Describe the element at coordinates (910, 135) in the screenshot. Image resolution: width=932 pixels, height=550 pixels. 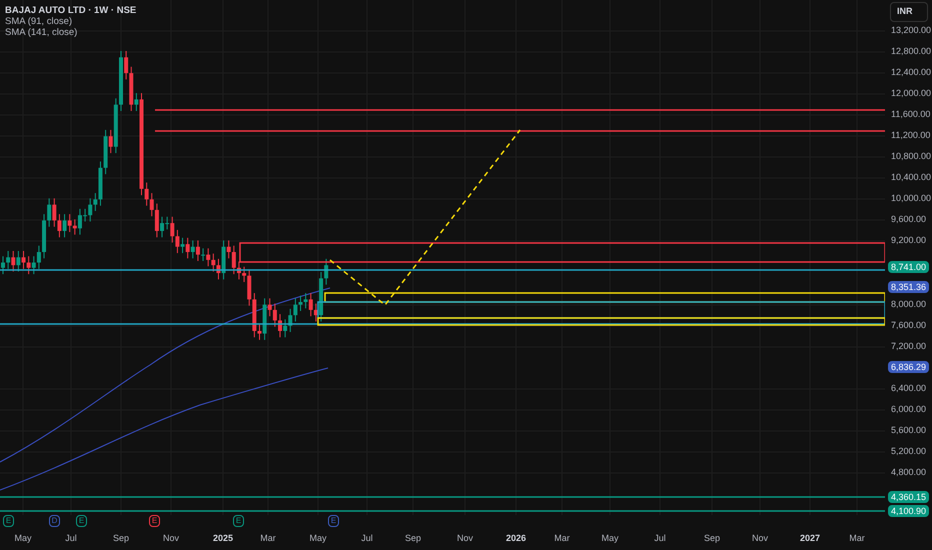
I see `price-axis-label: 11,200.00` at that location.